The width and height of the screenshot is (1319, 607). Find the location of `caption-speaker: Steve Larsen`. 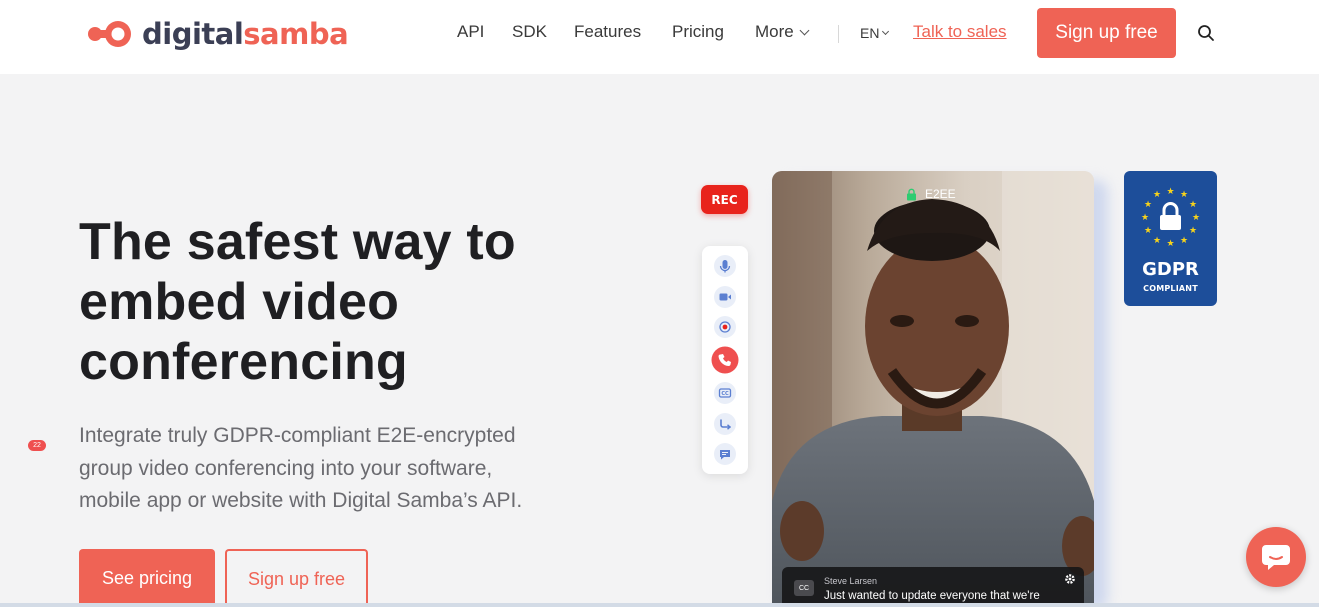

caption-speaker: Steve Larsen is located at coordinates (851, 581).